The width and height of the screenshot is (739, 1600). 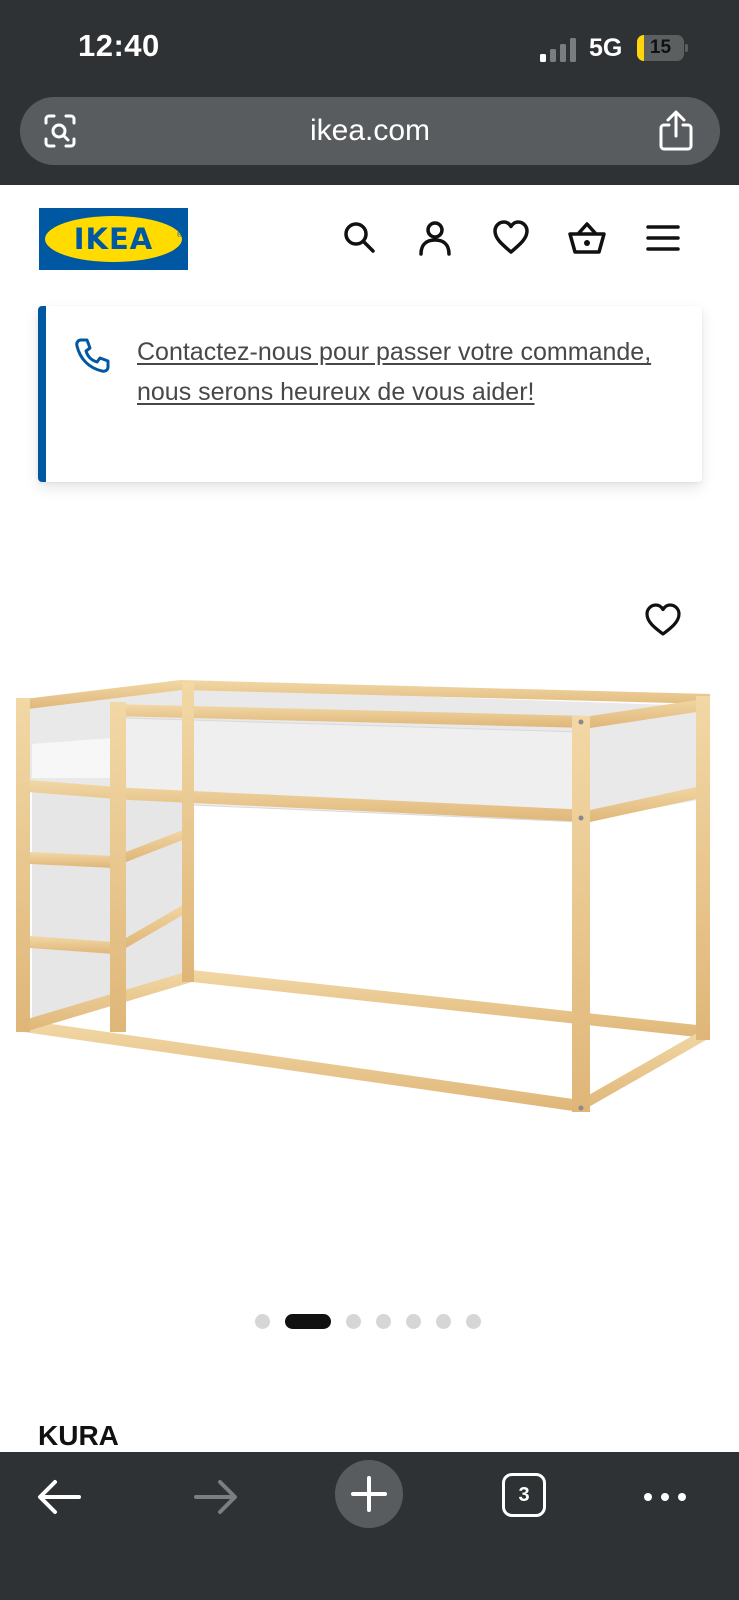 I want to click on phone-icon, so click(x=92, y=355).